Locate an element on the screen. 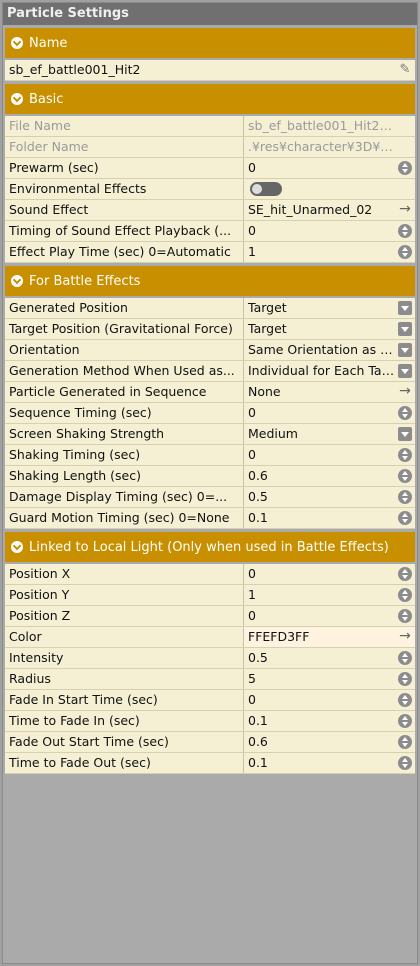 The width and height of the screenshot is (420, 966). row-value: SE_hit_Unarmed_02 is located at coordinates (310, 209).